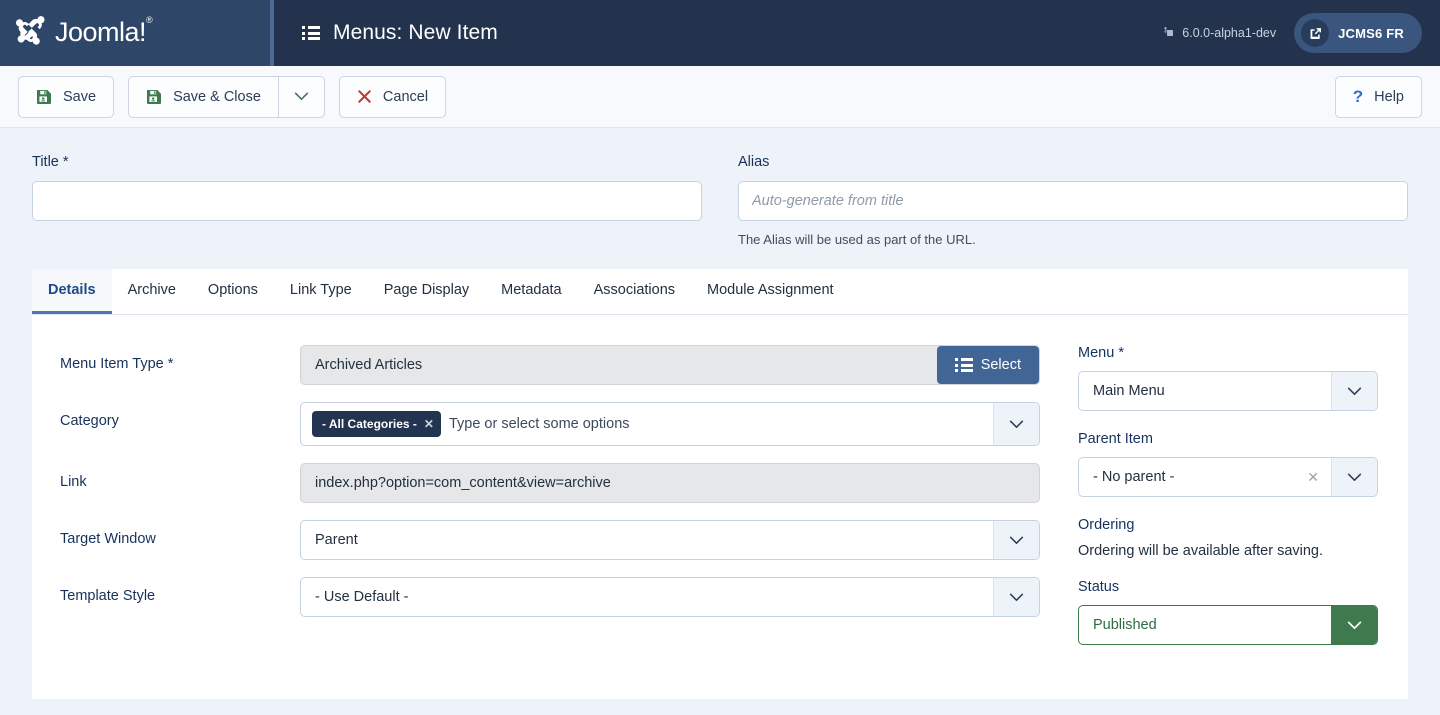 The width and height of the screenshot is (1440, 715). I want to click on target-window-dropdown-toggle, so click(1016, 540).